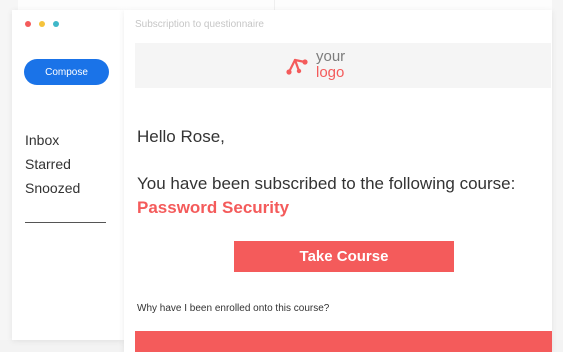 This screenshot has height=352, width=563. Describe the element at coordinates (297, 66) in the screenshot. I see `logo-mark-icon` at that location.